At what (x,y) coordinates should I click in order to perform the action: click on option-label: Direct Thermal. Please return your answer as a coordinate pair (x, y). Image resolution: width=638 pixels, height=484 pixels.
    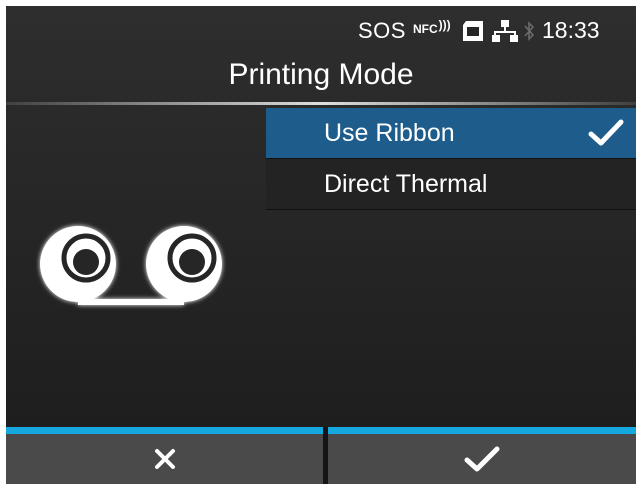
    Looking at the image, I should click on (406, 184).